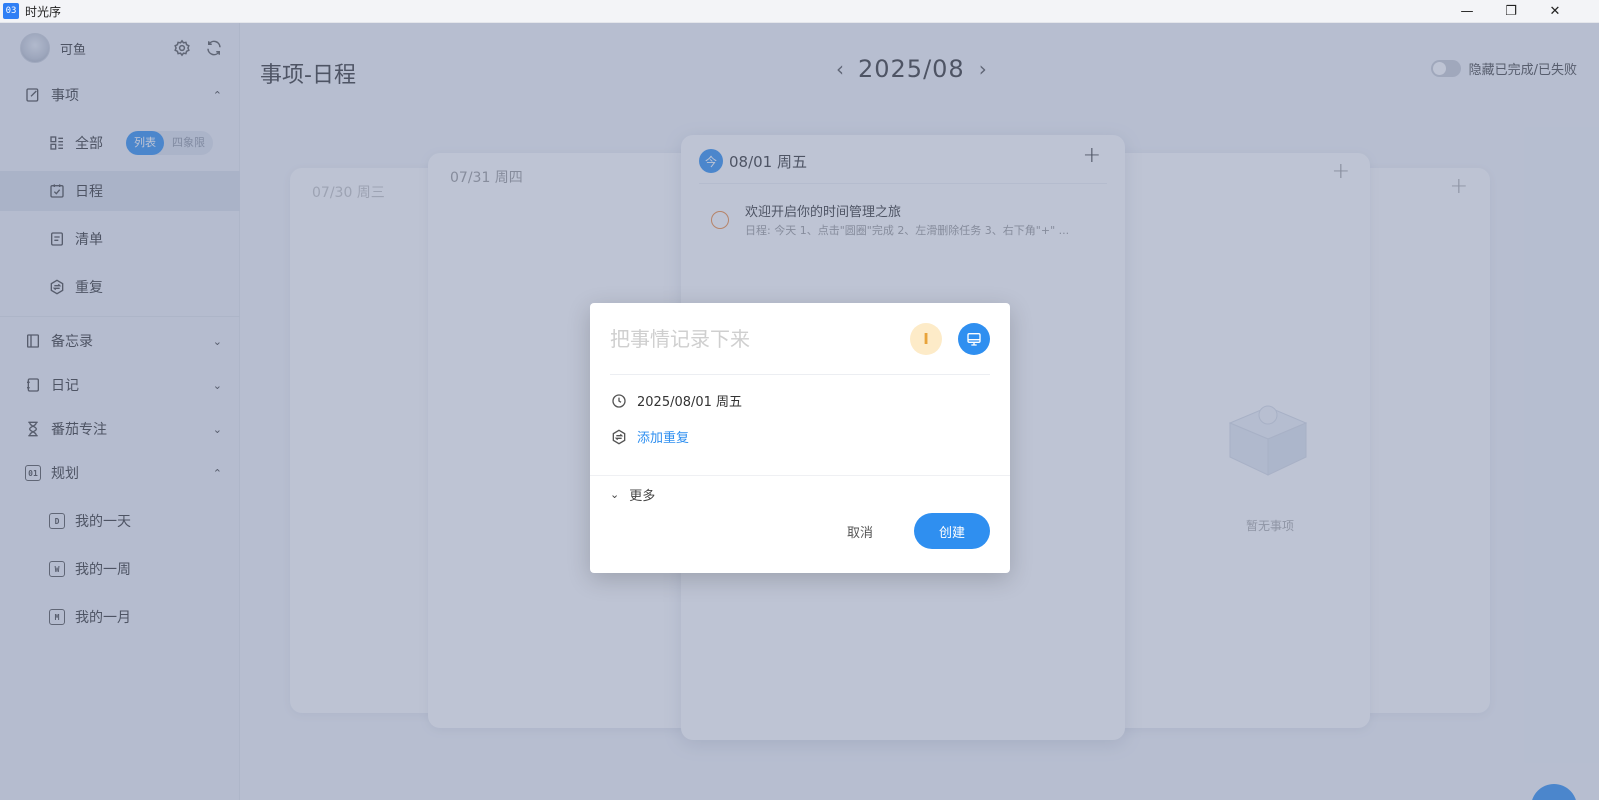 Image resolution: width=1599 pixels, height=800 pixels. Describe the element at coordinates (800, 374) in the screenshot. I see `input-underline` at that location.